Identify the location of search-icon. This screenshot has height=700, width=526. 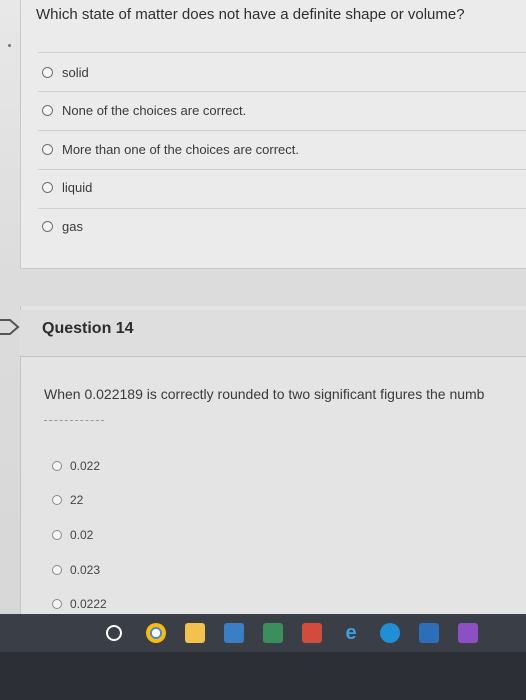
(114, 633).